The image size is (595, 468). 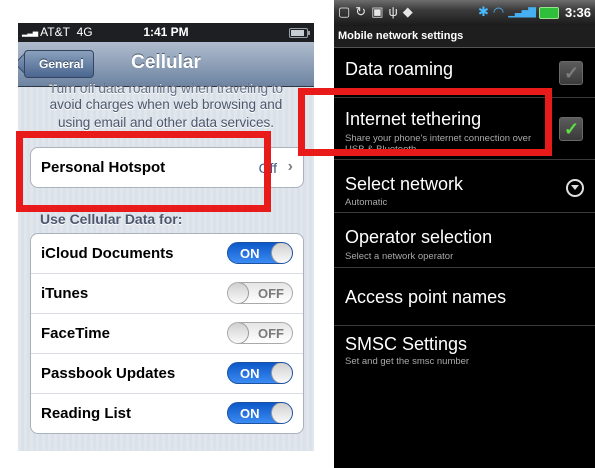 What do you see at coordinates (522, 12) in the screenshot?
I see `cell-signal-icon: ▁▃▅▇` at bounding box center [522, 12].